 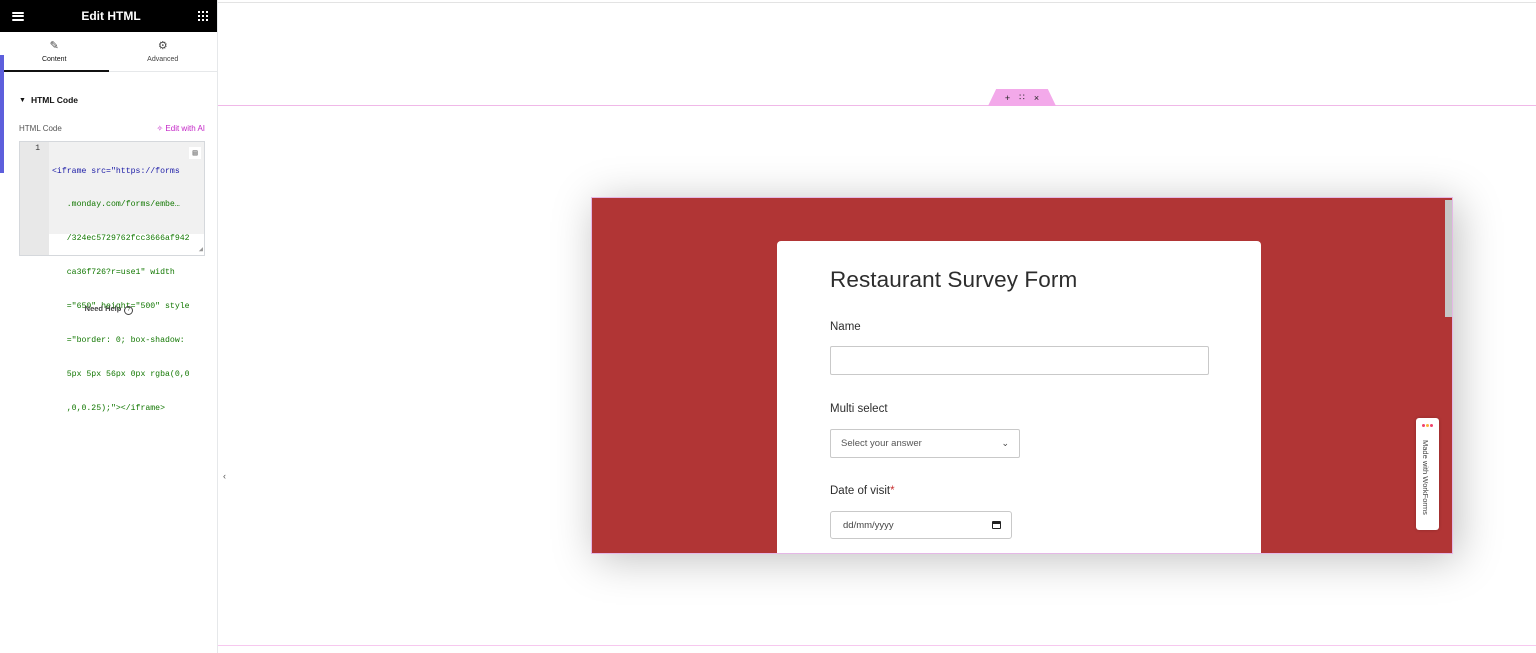 What do you see at coordinates (112, 128) in the screenshot?
I see `code-label-row: HTML Code ✧ Edit with AI` at bounding box center [112, 128].